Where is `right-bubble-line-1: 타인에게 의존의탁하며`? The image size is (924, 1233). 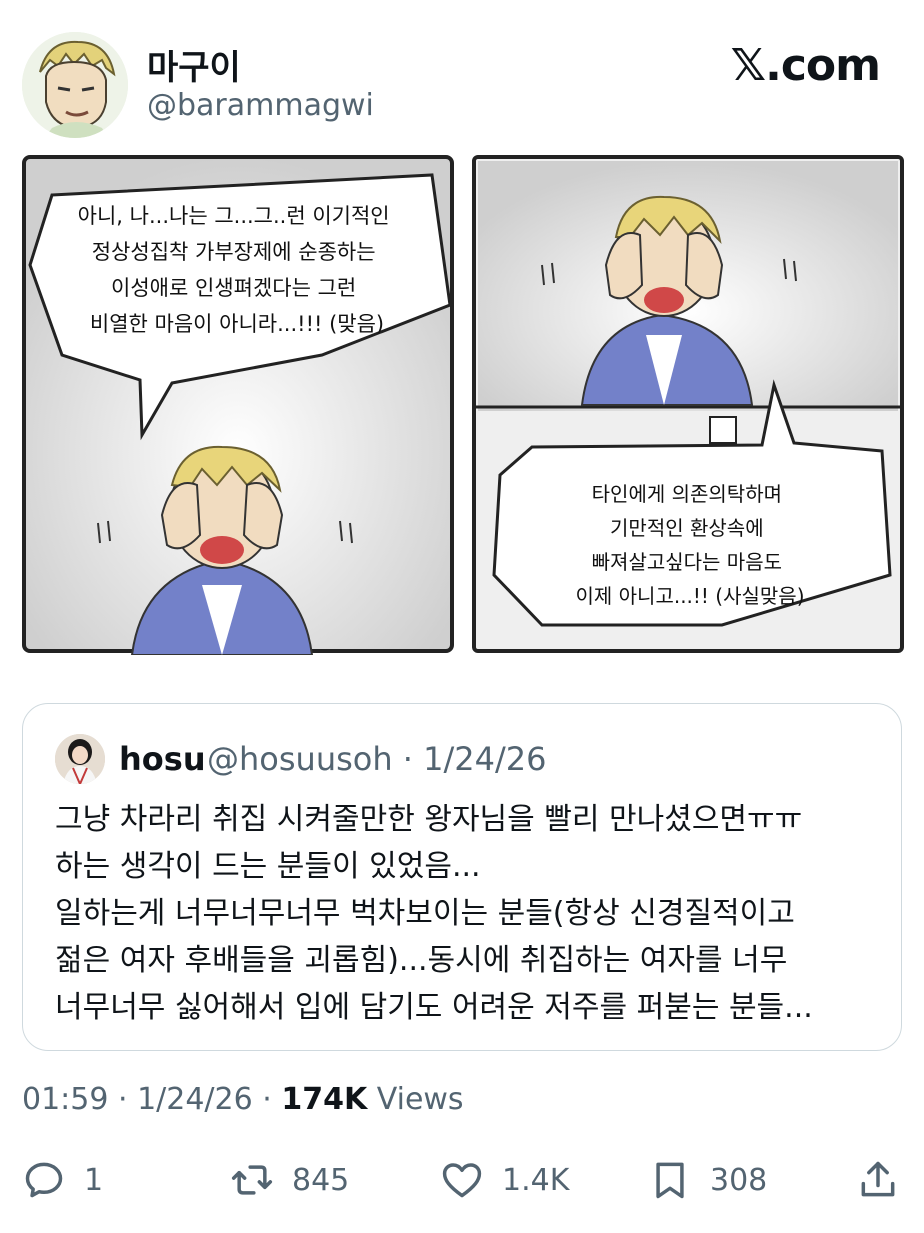 right-bubble-line-1: 타인에게 의존의탁하며 is located at coordinates (687, 494).